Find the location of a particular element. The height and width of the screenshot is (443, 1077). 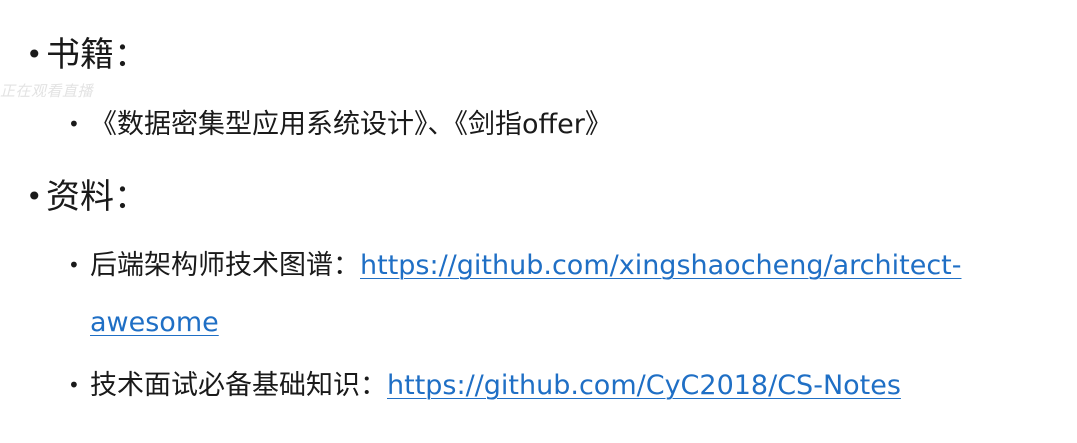

section-heading-books: 书籍： is located at coordinates (97, 55).